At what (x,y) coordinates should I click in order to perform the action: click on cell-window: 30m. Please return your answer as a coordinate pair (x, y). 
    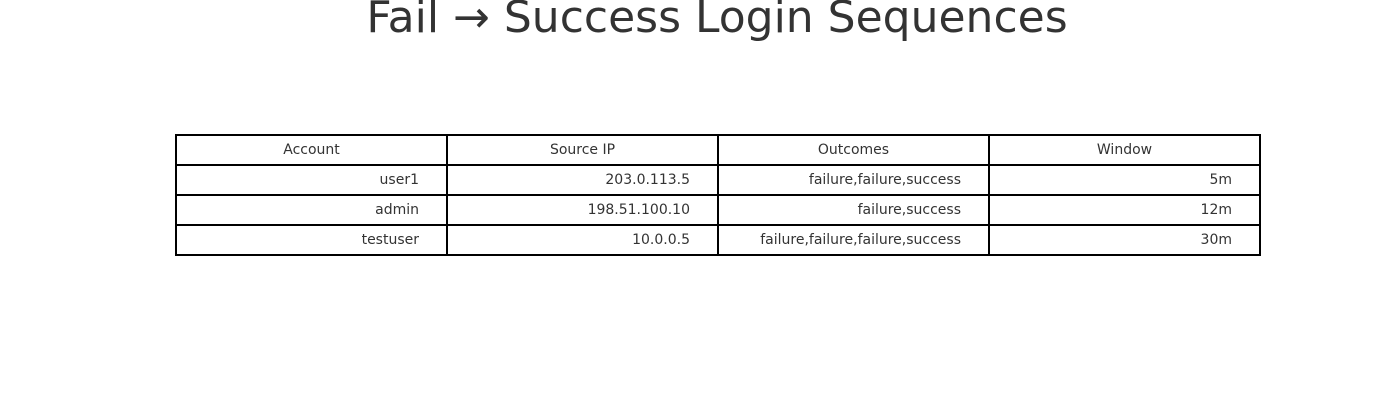
    Looking at the image, I should click on (1124, 240).